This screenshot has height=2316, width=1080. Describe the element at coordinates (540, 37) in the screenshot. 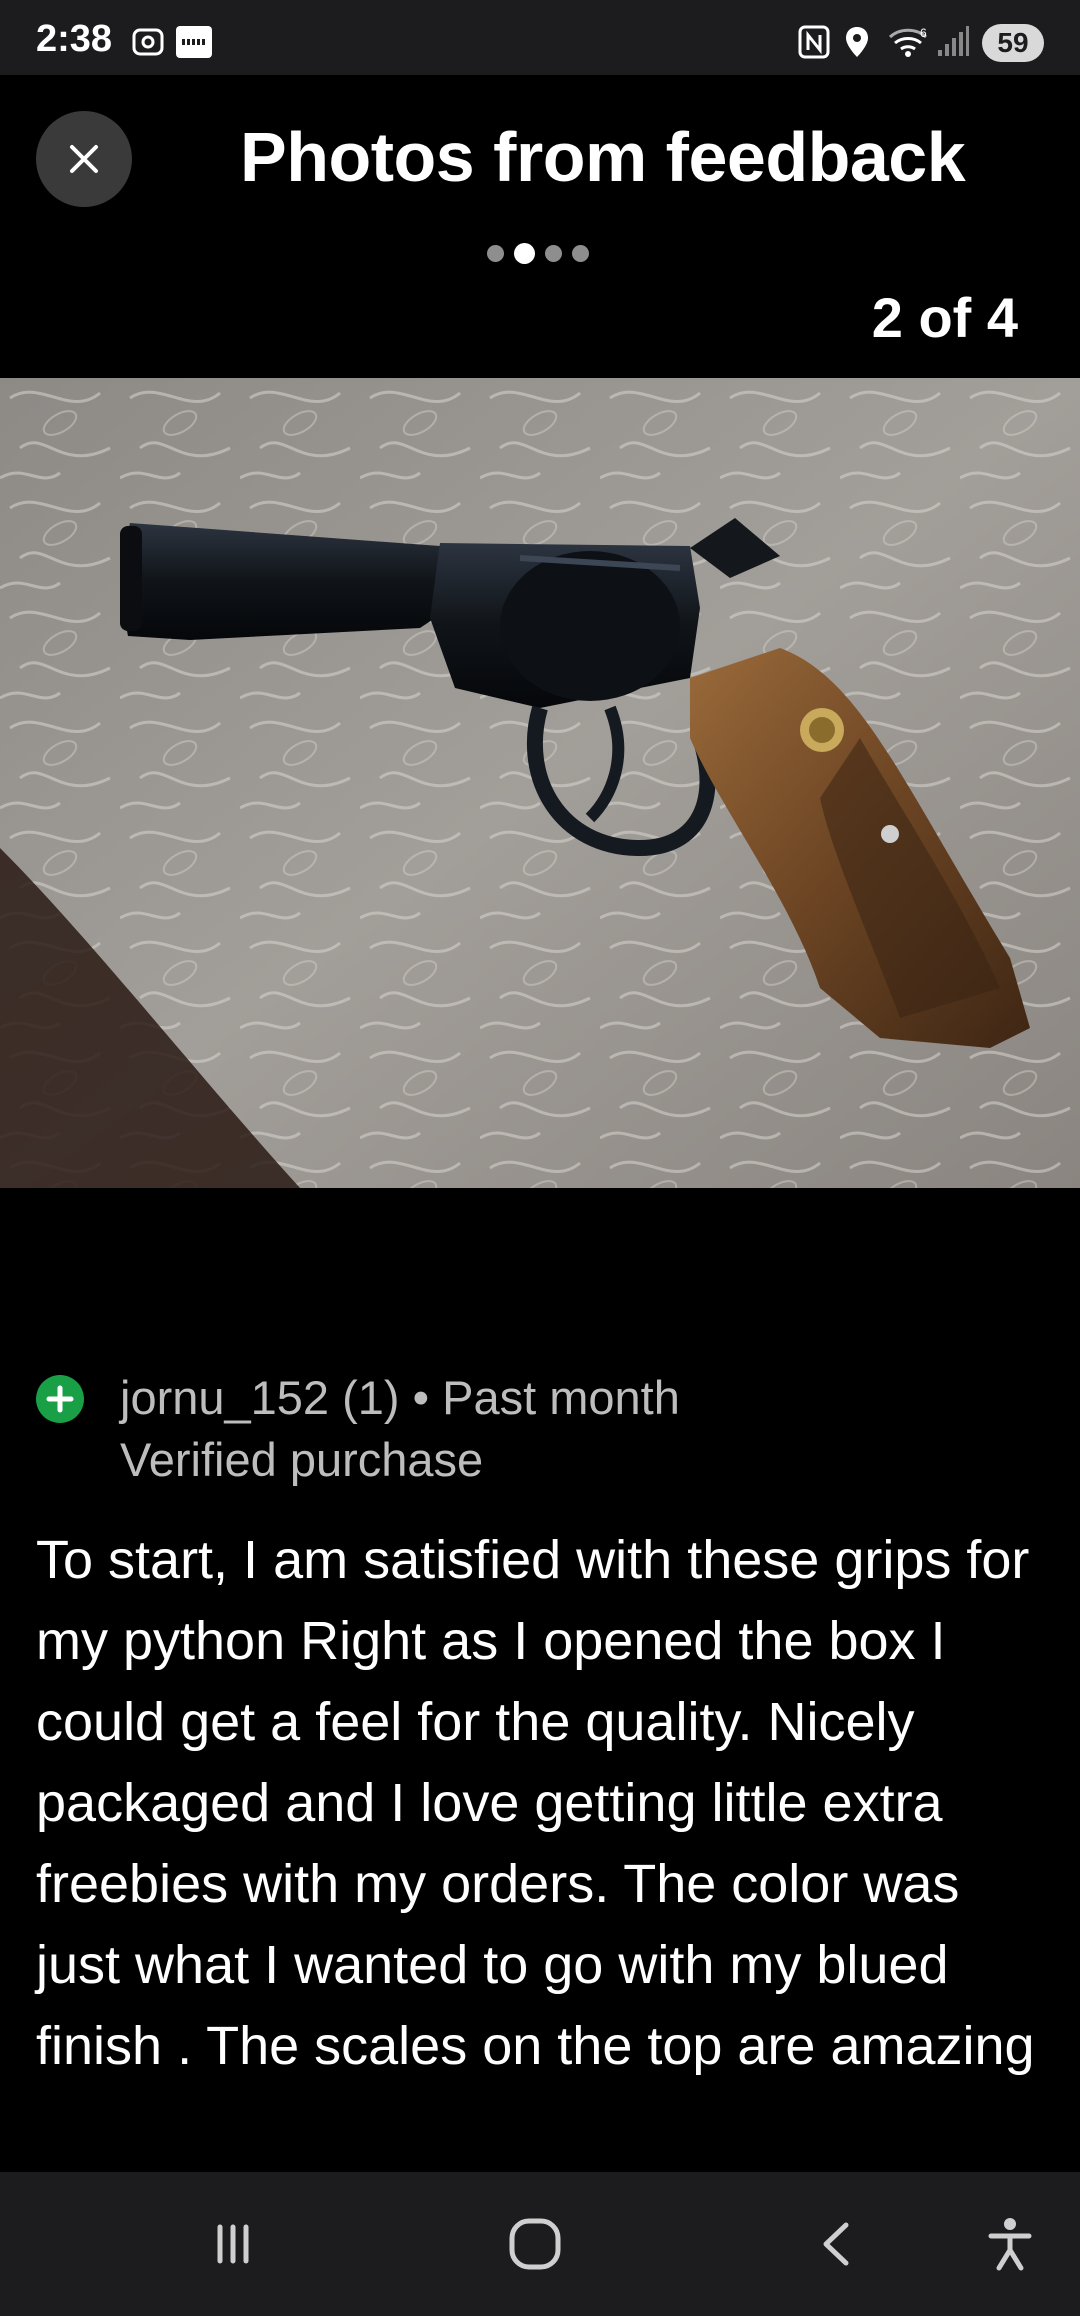

I see `status-bar: 2:38 6 59` at that location.